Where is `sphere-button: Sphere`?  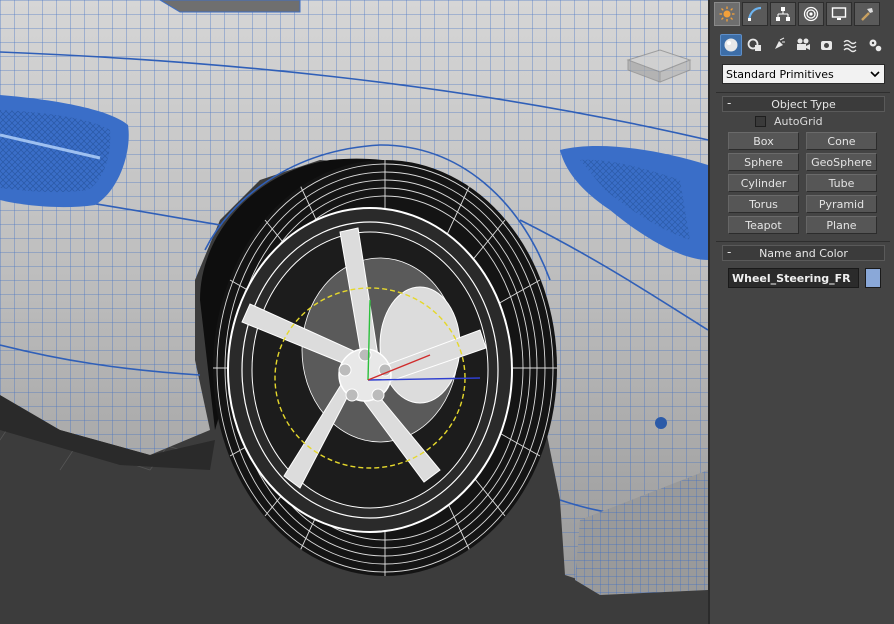 sphere-button: Sphere is located at coordinates (763, 162).